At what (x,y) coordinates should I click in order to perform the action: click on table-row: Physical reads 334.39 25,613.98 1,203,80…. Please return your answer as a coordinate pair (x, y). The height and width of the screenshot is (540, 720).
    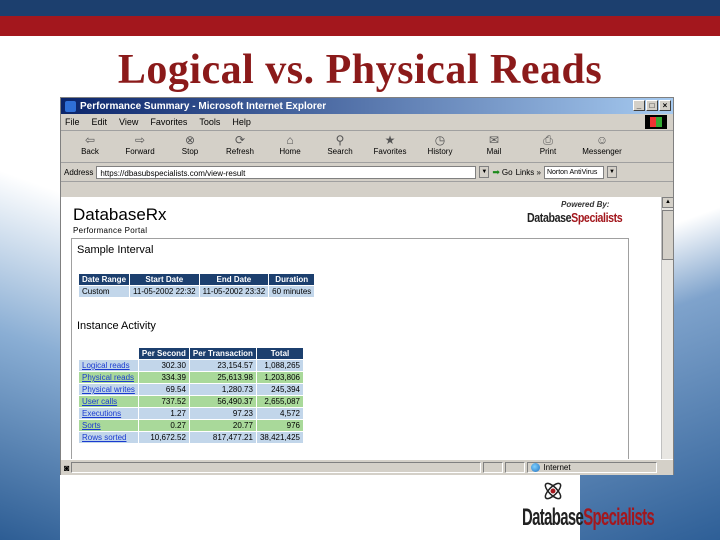
    Looking at the image, I should click on (191, 377).